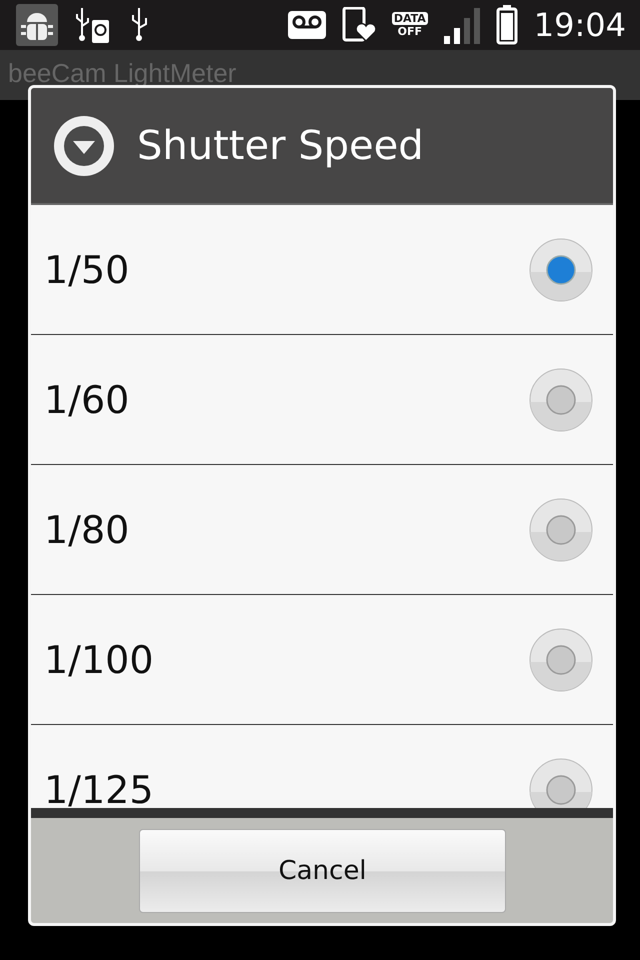 The width and height of the screenshot is (640, 960). I want to click on dialog-title: Shutter Speed, so click(280, 145).